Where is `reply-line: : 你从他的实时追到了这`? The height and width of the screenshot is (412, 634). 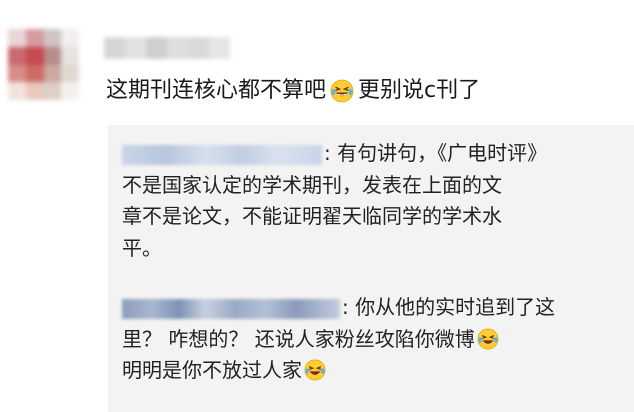
reply-line: : 你从他的实时追到了这 is located at coordinates (372, 308).